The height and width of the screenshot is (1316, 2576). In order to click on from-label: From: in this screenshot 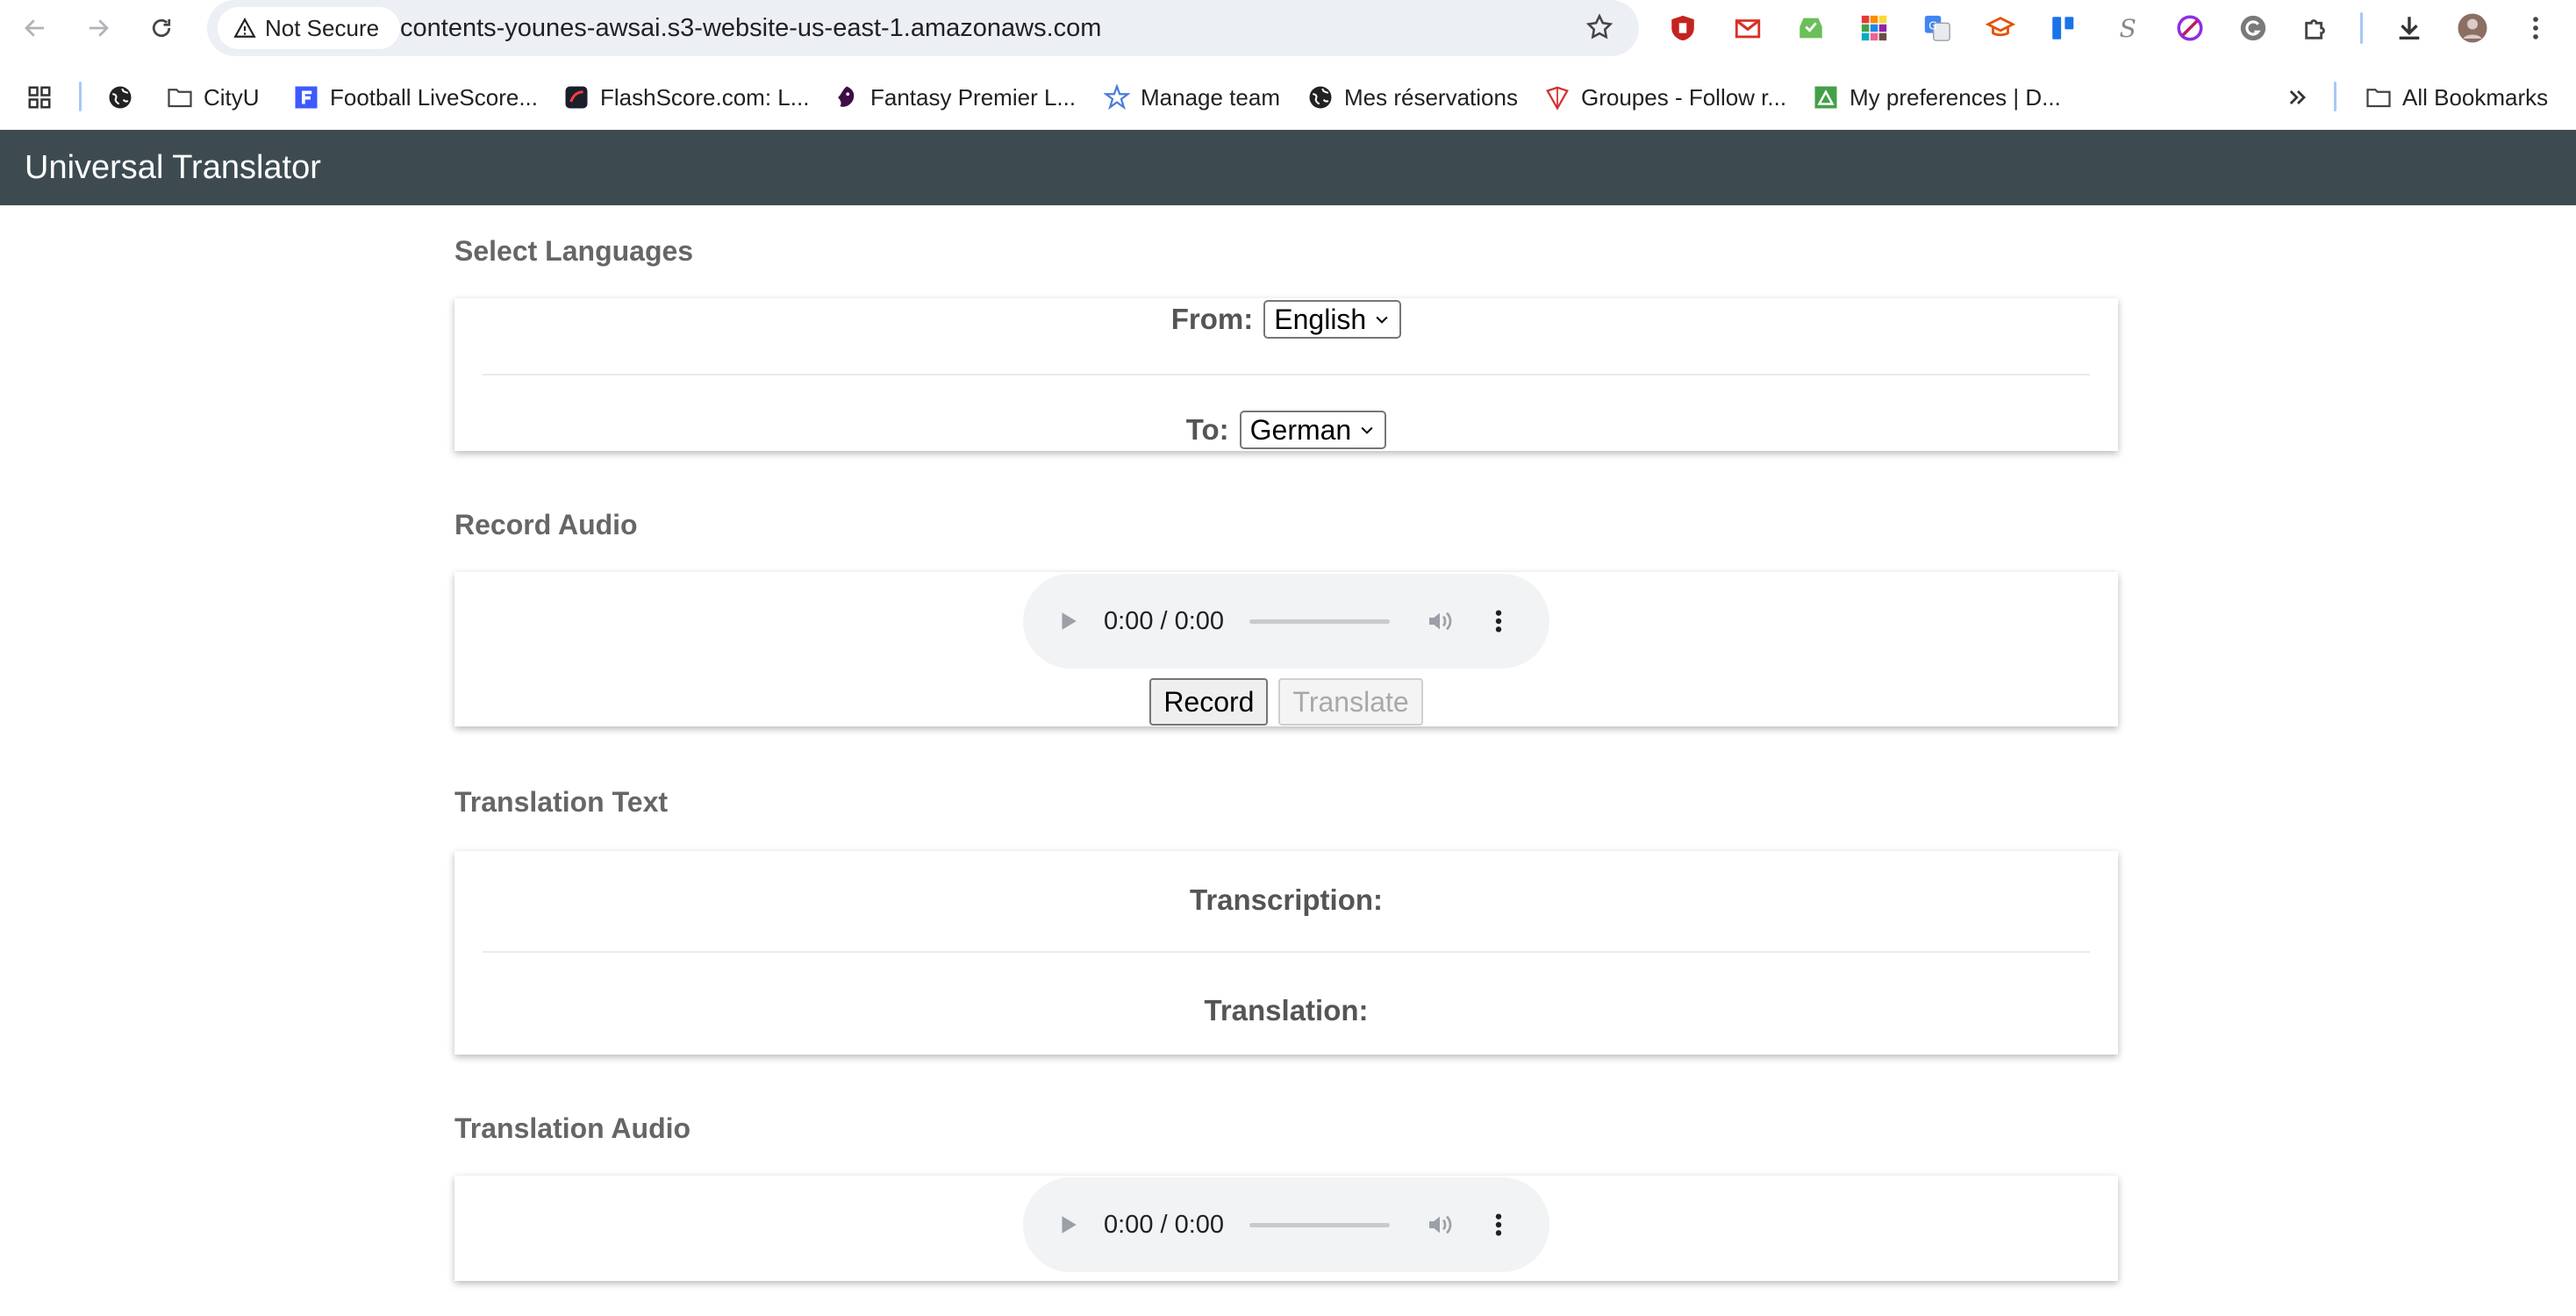, I will do `click(1212, 319)`.